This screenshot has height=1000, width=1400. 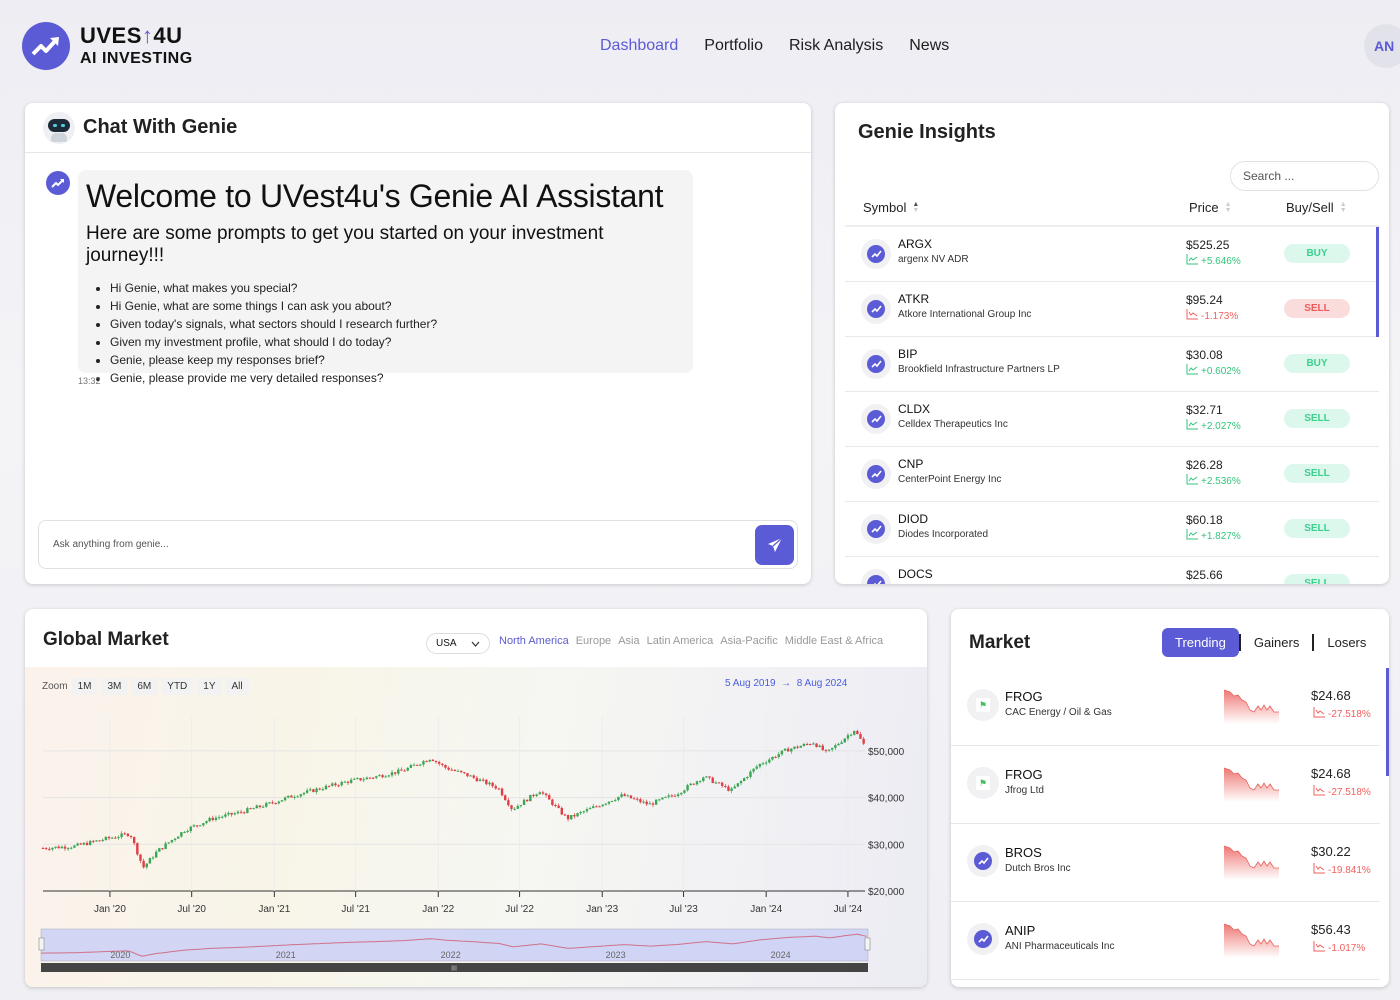 What do you see at coordinates (929, 46) in the screenshot?
I see `nav-news: News` at bounding box center [929, 46].